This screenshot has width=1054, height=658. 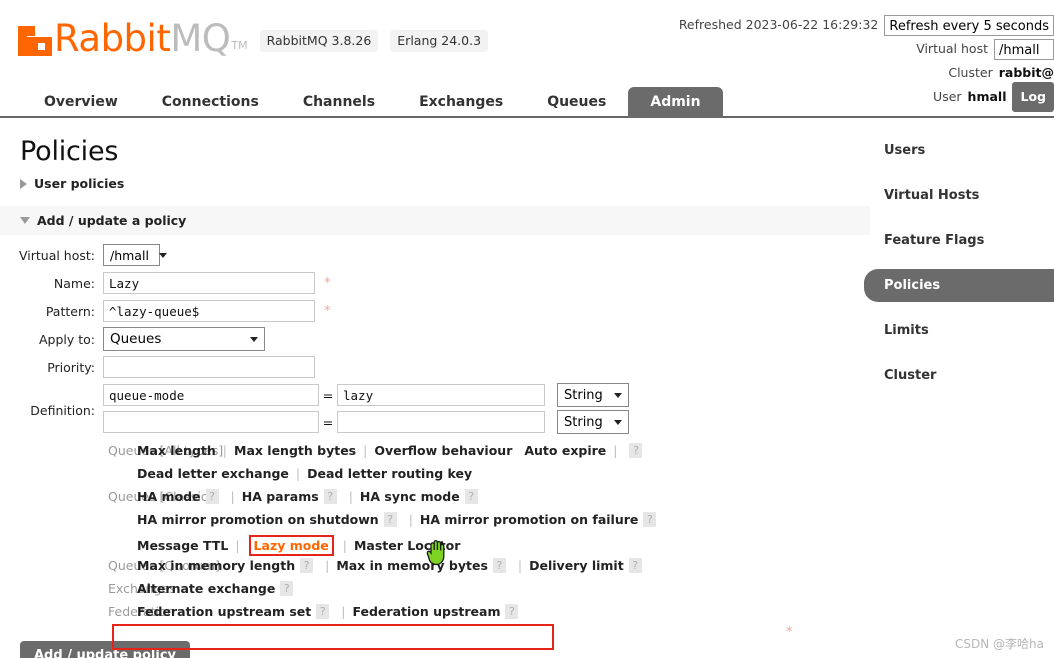 I want to click on name-required-marker: *, so click(x=327, y=283).